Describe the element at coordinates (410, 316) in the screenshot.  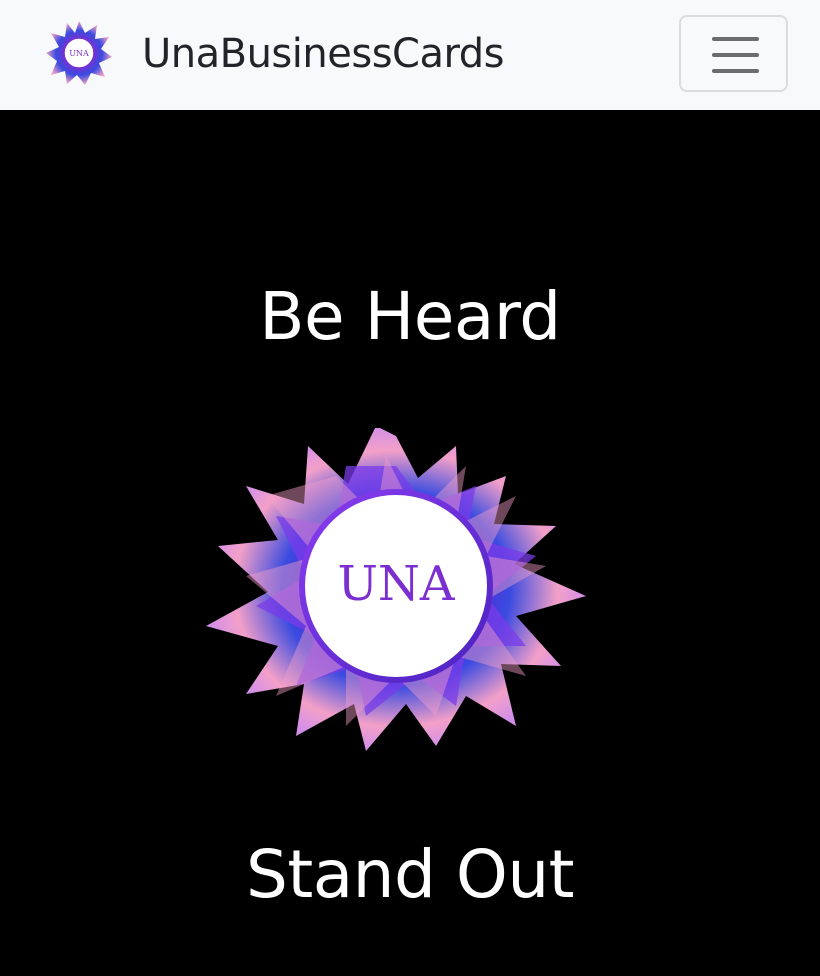
I see `hero-headline-top: Be Heard` at that location.